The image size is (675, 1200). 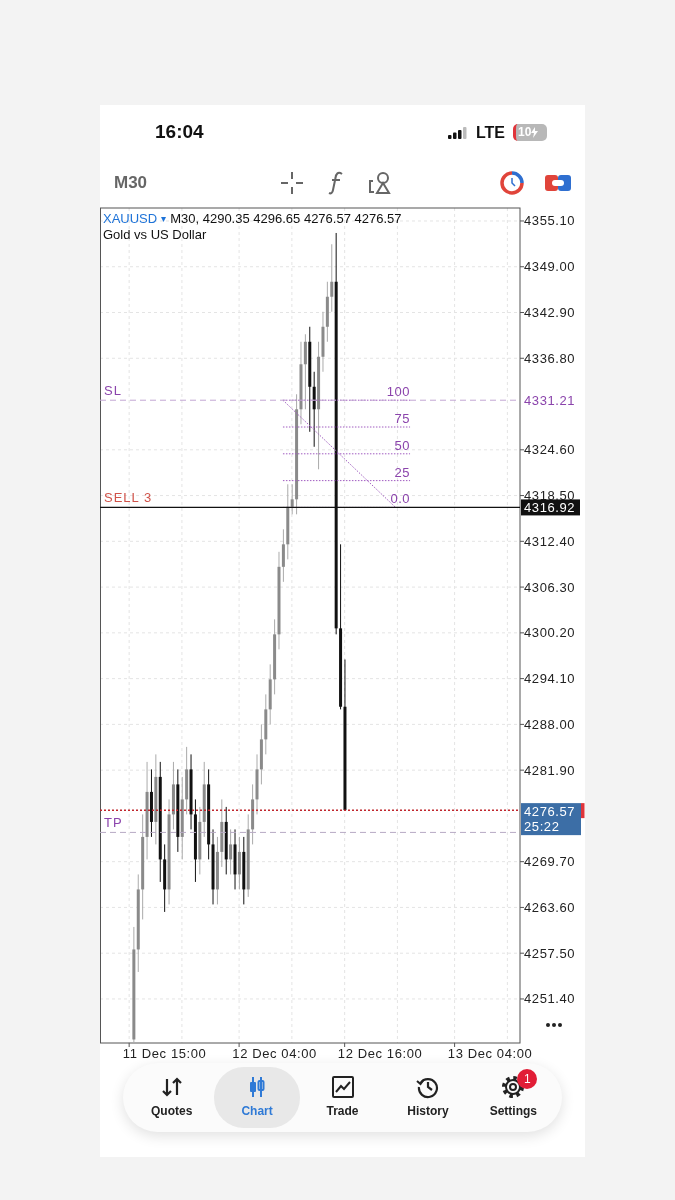 What do you see at coordinates (550, 221) in the screenshot?
I see `y-axis-label: 4355.10` at bounding box center [550, 221].